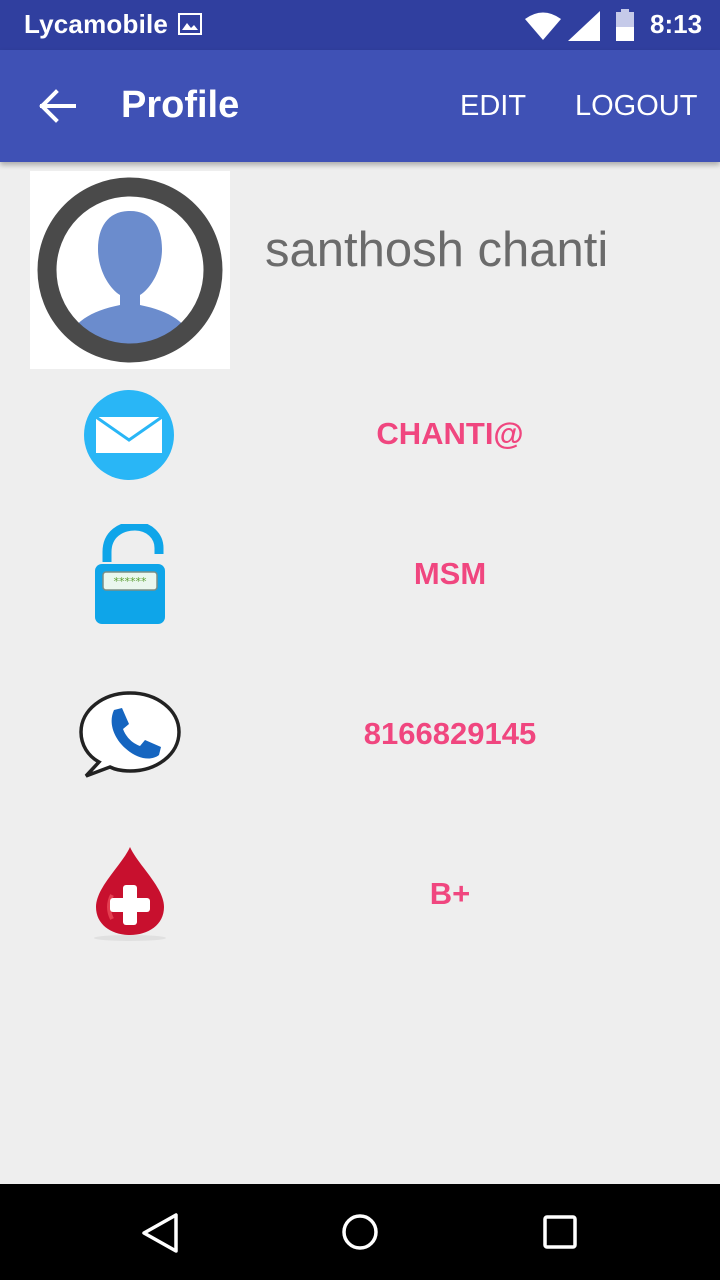 The height and width of the screenshot is (1280, 720). I want to click on avatar, so click(130, 270).